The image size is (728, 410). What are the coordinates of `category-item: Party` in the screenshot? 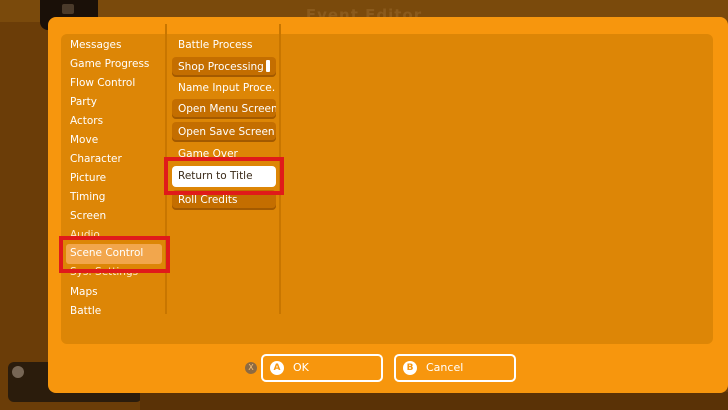 It's located at (118, 102).